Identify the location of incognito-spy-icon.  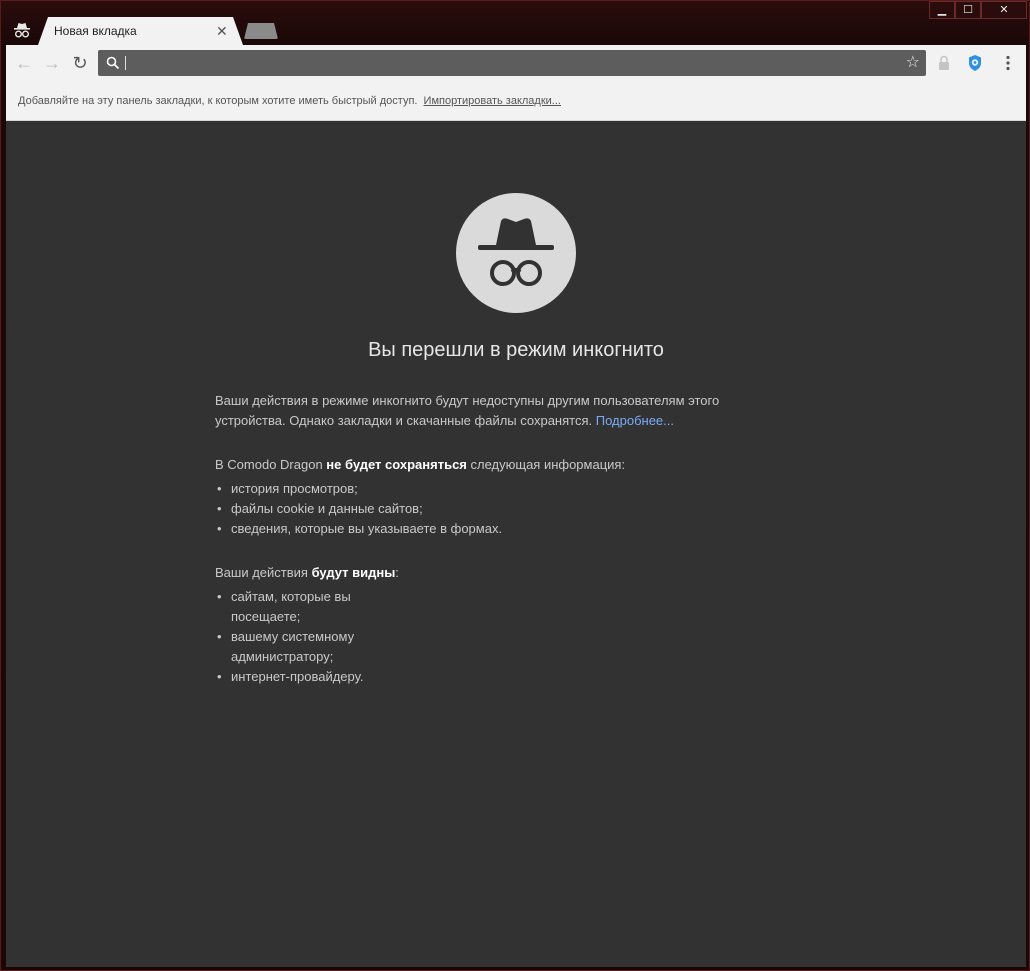
(516, 252).